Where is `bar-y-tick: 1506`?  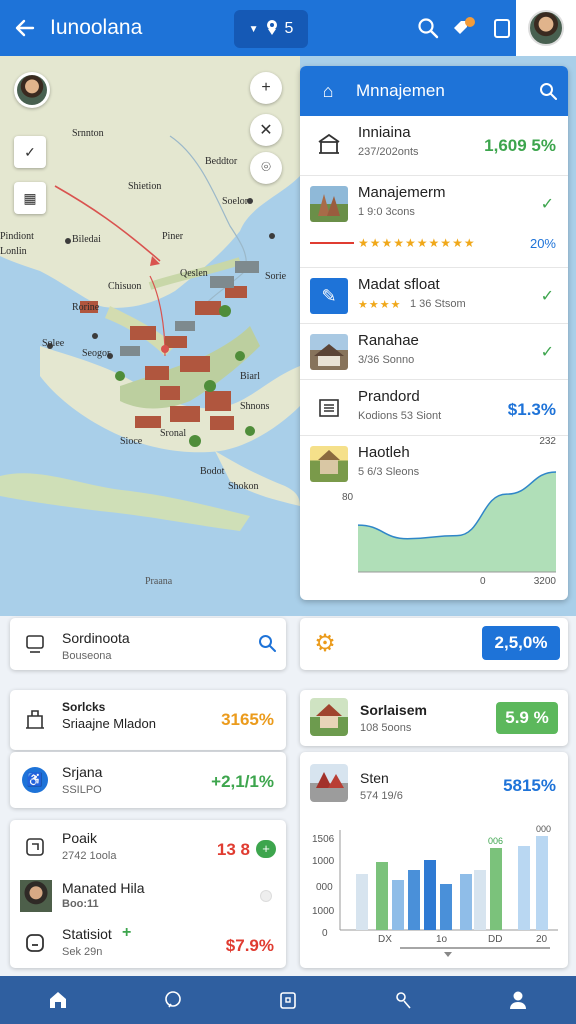 bar-y-tick: 1506 is located at coordinates (323, 839).